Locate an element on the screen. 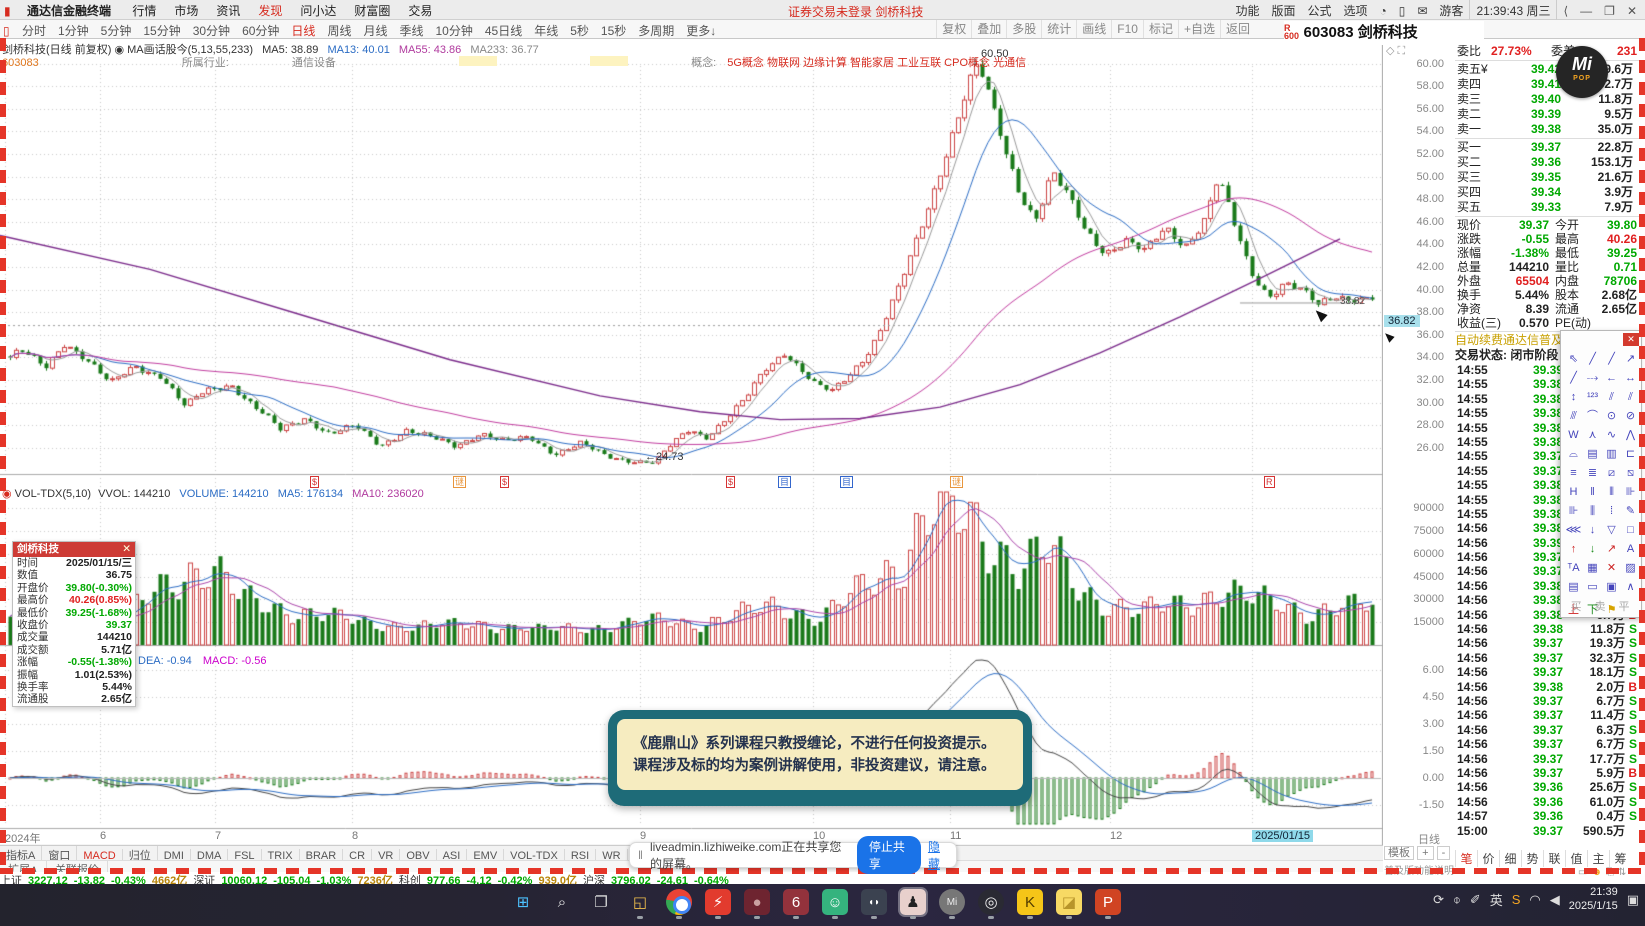  draw-tool-icon: ⇖ is located at coordinates (1573, 359).